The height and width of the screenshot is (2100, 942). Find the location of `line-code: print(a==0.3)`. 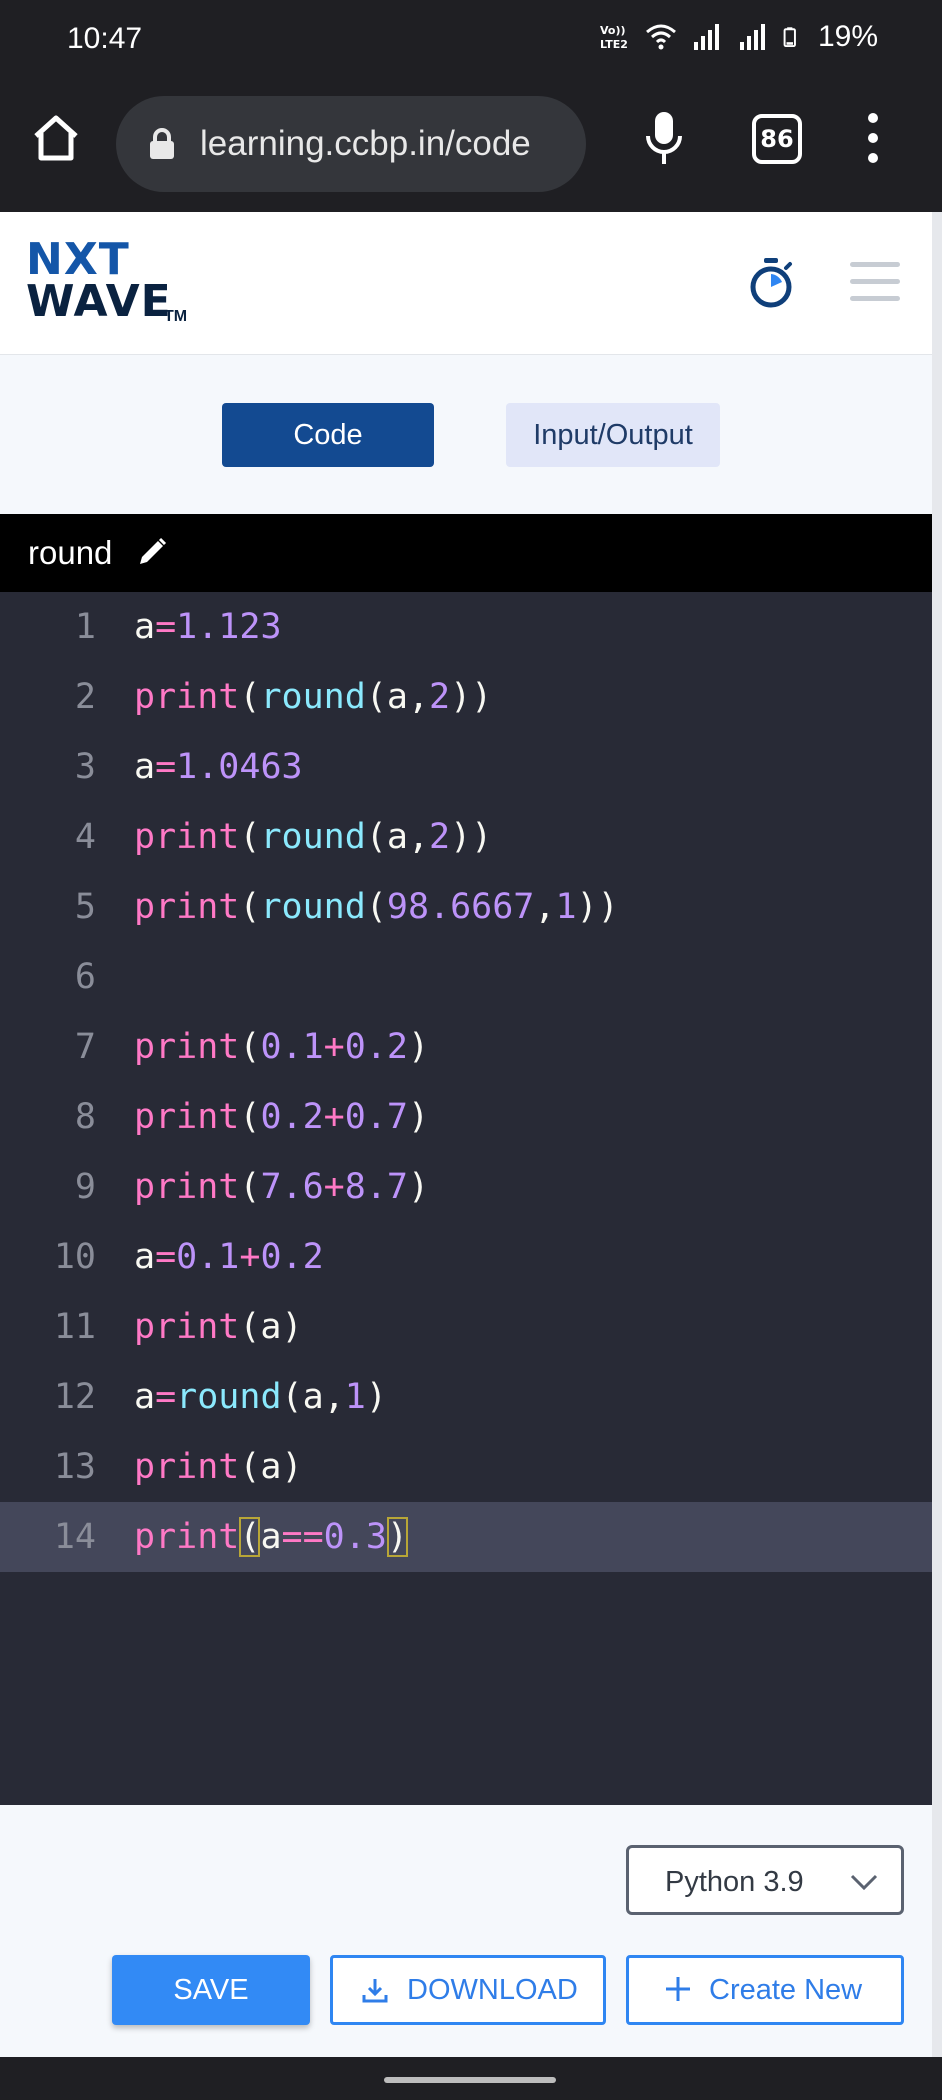

line-code: print(a==0.3) is located at coordinates (271, 1537).